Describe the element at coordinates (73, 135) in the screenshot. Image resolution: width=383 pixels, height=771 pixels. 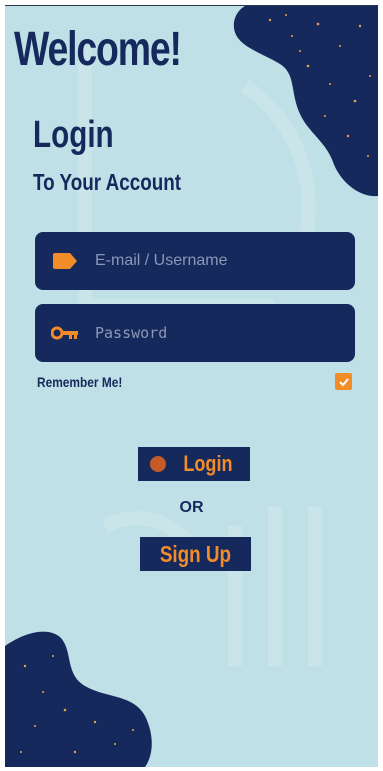
I see `login-heading: Login` at that location.